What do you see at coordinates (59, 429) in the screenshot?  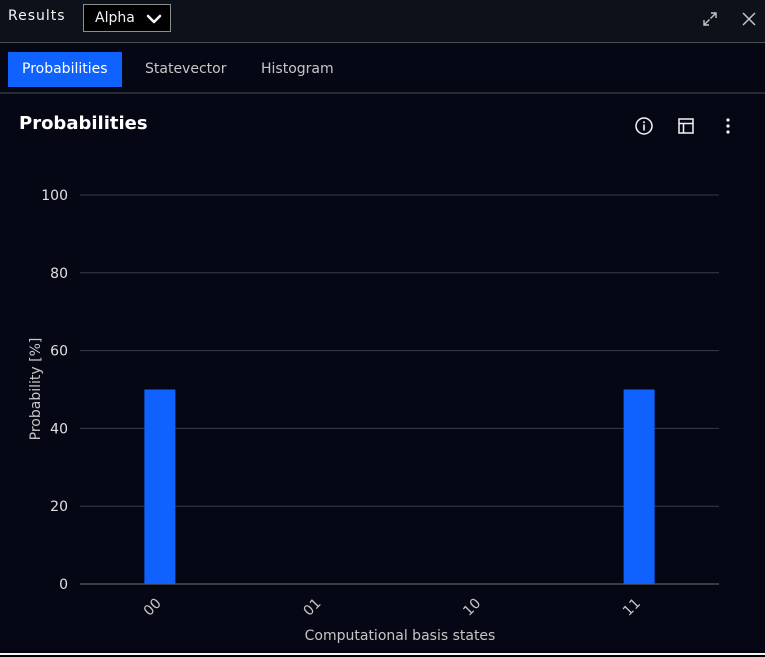 I see `y-tick-label: 40` at bounding box center [59, 429].